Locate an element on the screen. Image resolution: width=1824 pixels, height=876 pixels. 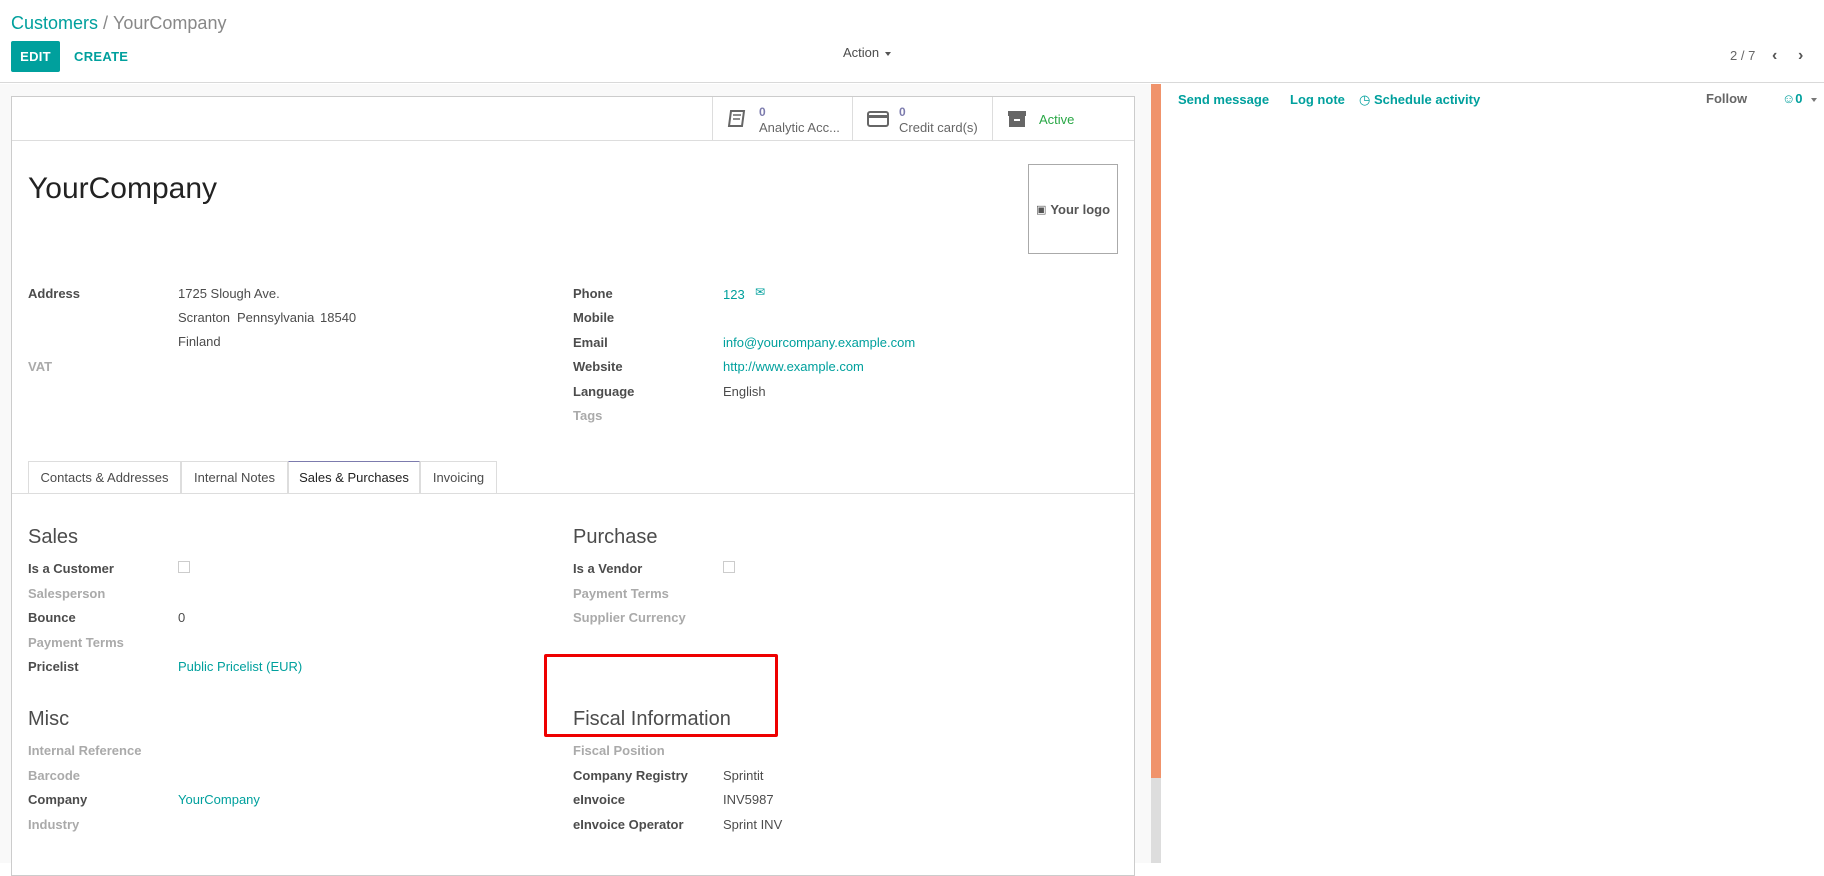
tab-divider is located at coordinates (573, 493).